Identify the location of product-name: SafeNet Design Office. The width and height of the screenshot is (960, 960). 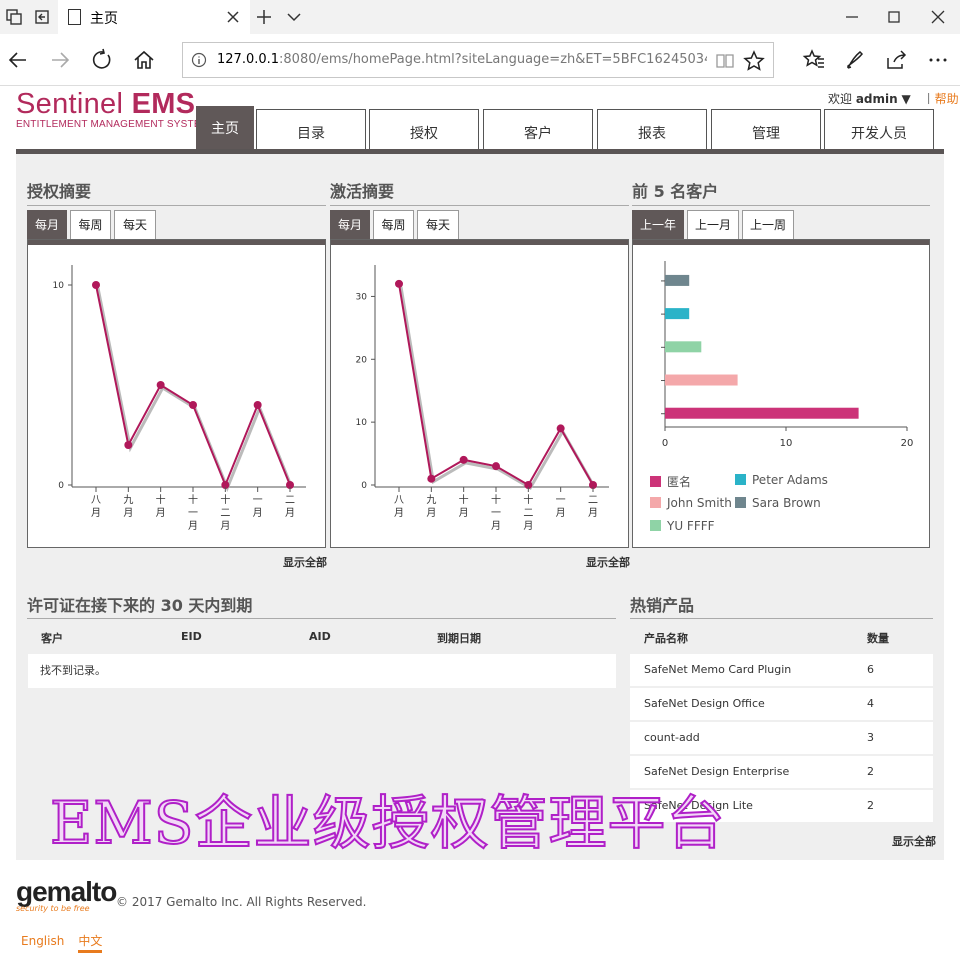
(704, 703).